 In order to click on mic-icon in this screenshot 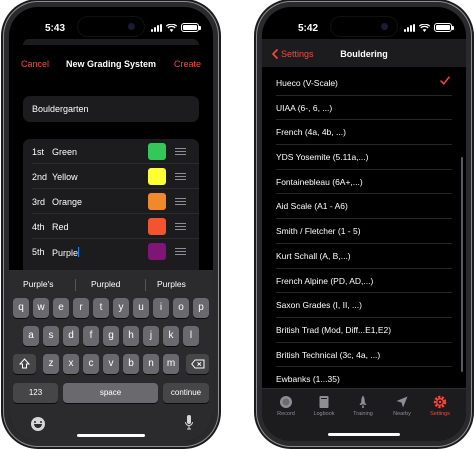, I will do `click(189, 423)`.